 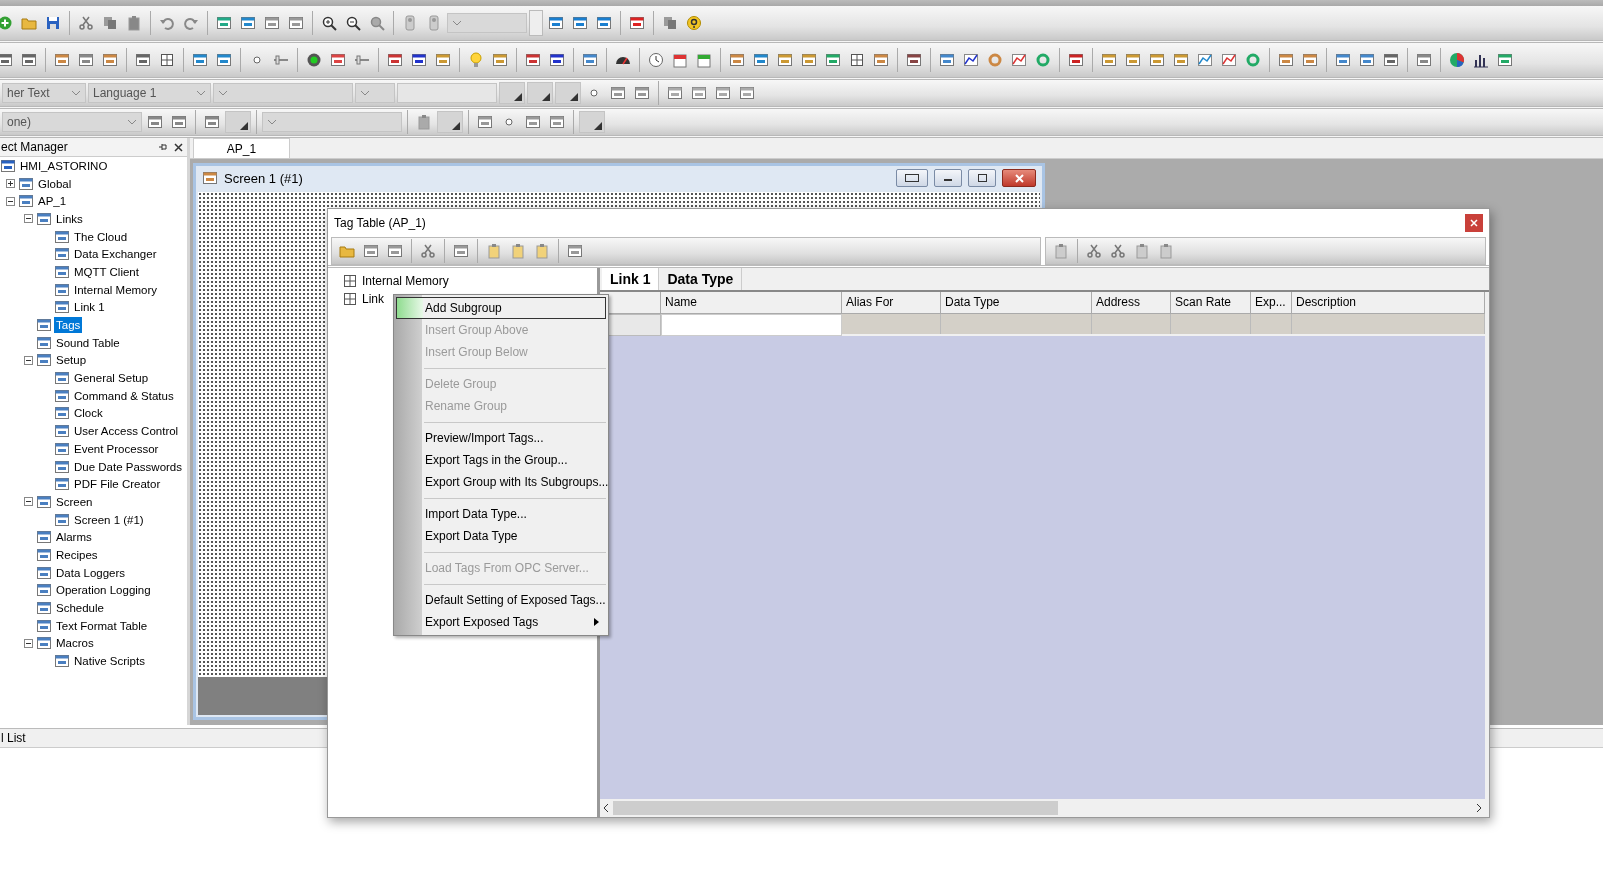 What do you see at coordinates (501, 622) in the screenshot?
I see `menu-item: Export Exposed Tags` at bounding box center [501, 622].